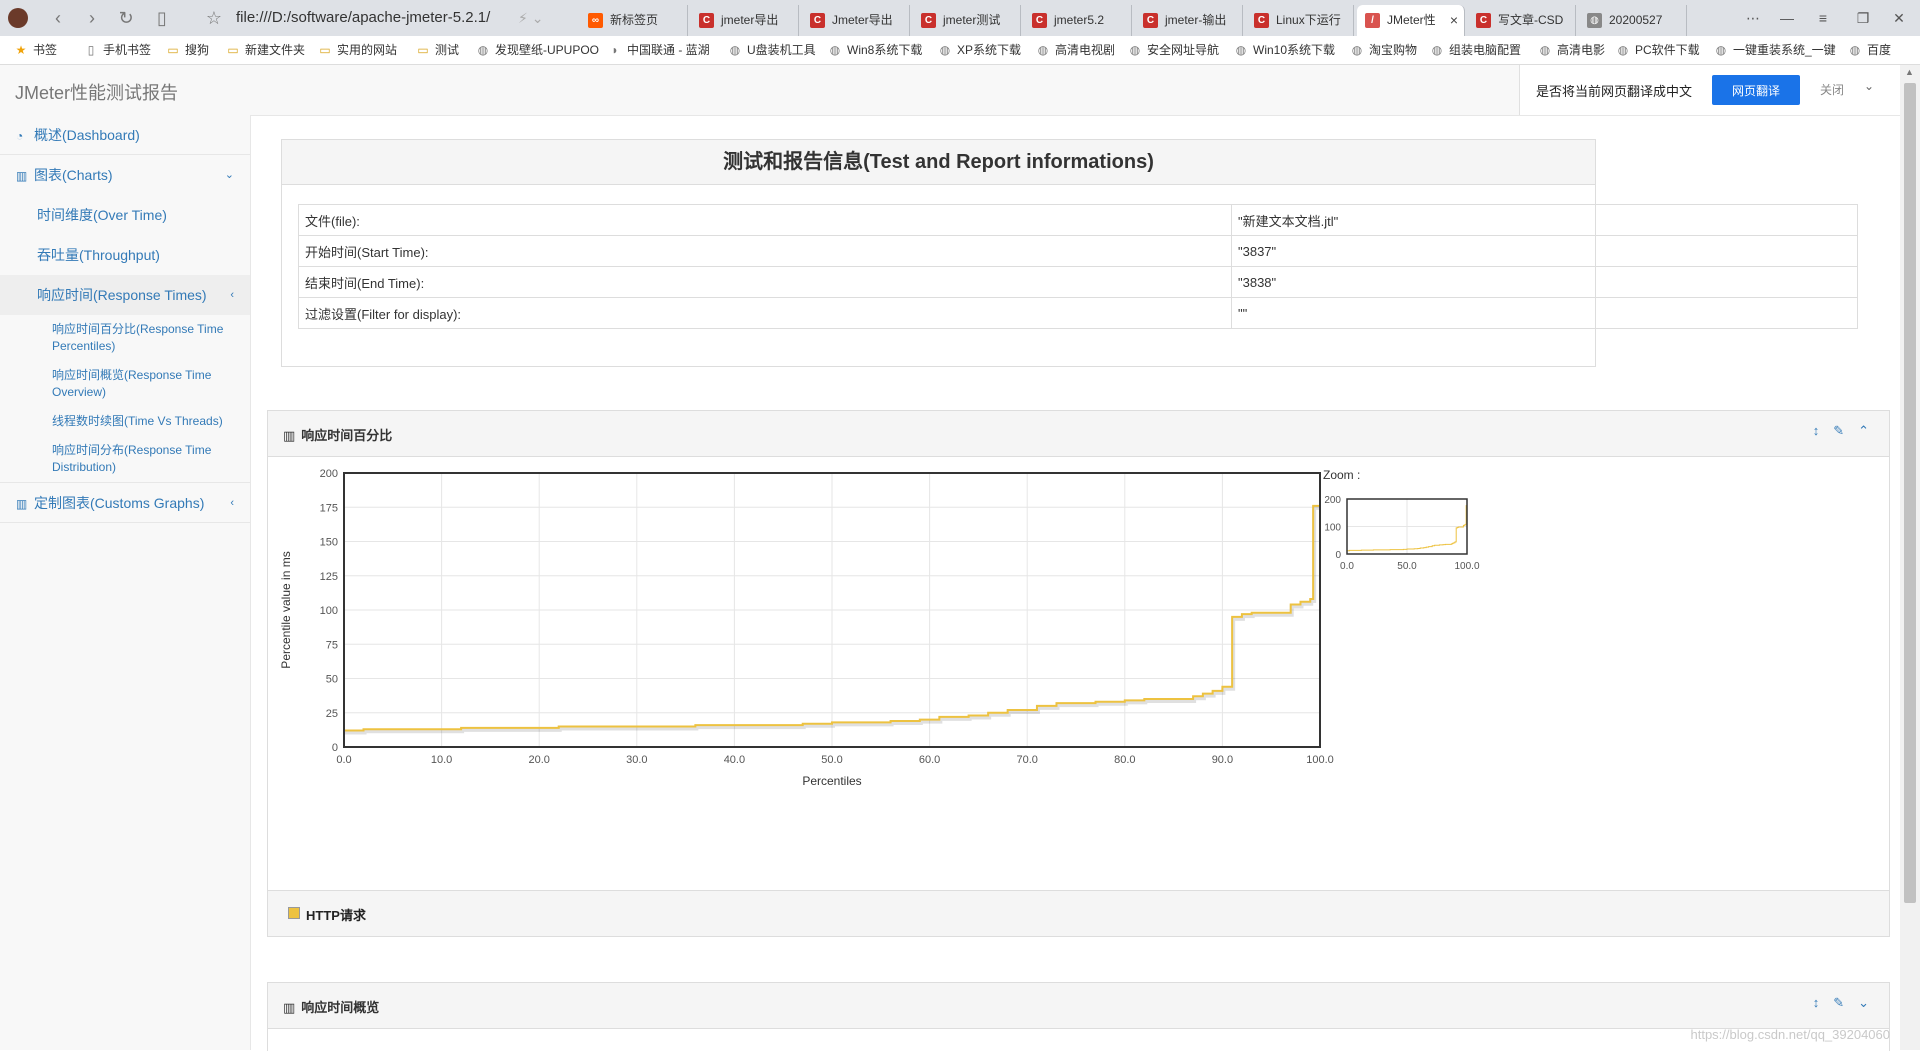 The image size is (1920, 1051). I want to click on bookmark-label: 手机书签, so click(127, 50).